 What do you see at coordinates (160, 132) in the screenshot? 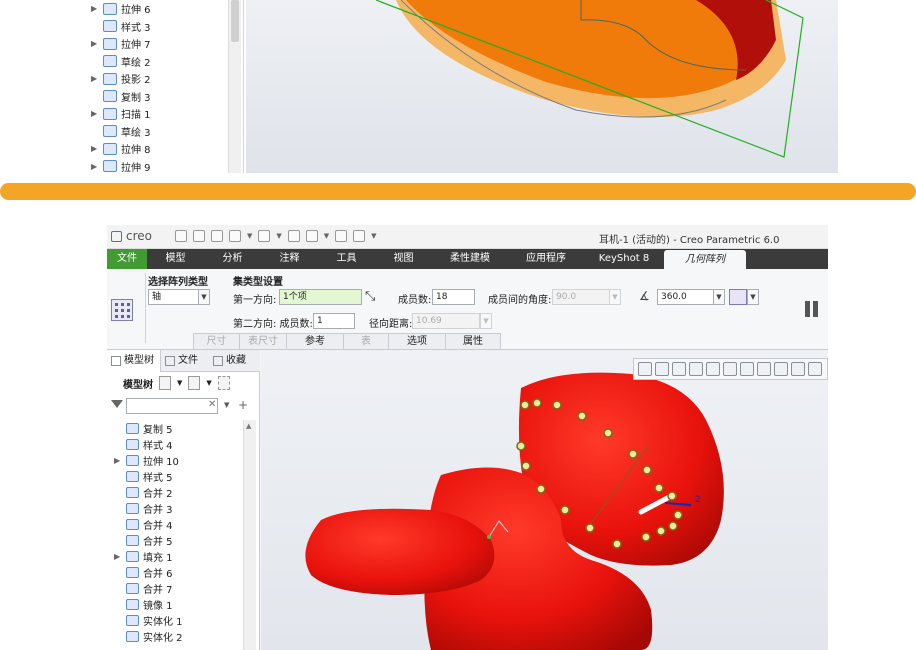
I see `tree-item: 草绘 3` at bounding box center [160, 132].